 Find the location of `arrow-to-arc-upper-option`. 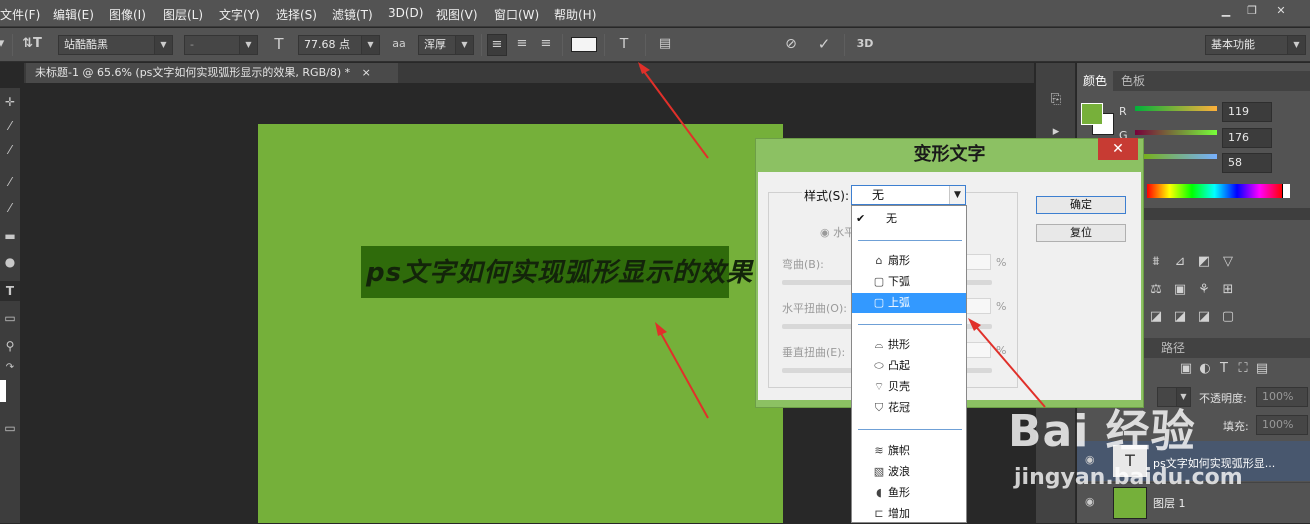

arrow-to-arc-upper-option is located at coordinates (1007, 363).